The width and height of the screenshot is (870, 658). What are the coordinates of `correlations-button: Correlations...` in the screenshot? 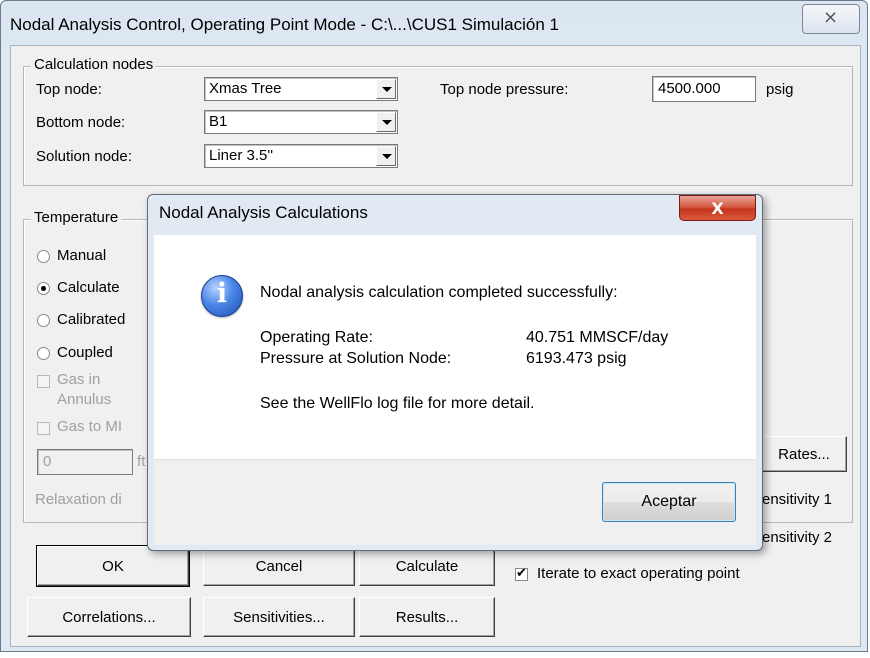 It's located at (109, 617).